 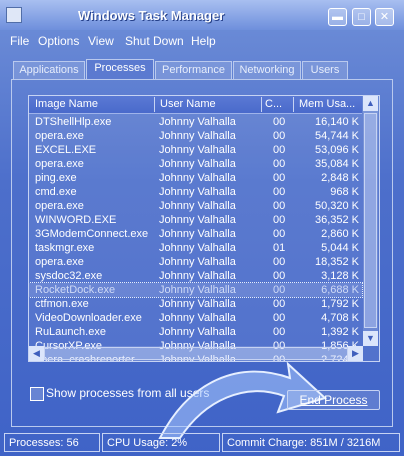 I want to click on scroll-left-icon: ◀, so click(x=36, y=353).